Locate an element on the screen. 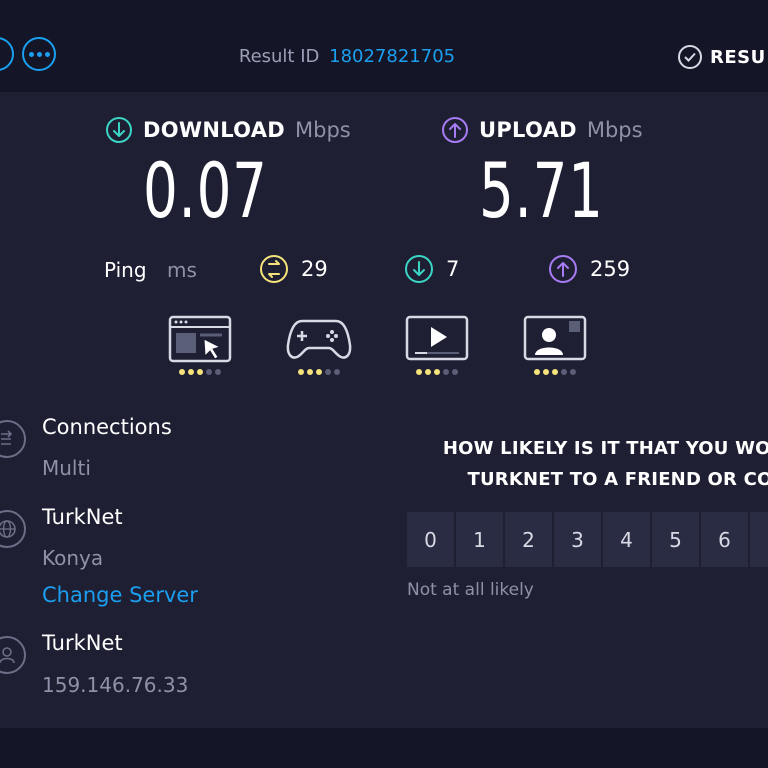 The width and height of the screenshot is (768, 768). survey-question-line1: HOW LIKELY IS IT THAT YOU WOUL is located at coordinates (605, 448).